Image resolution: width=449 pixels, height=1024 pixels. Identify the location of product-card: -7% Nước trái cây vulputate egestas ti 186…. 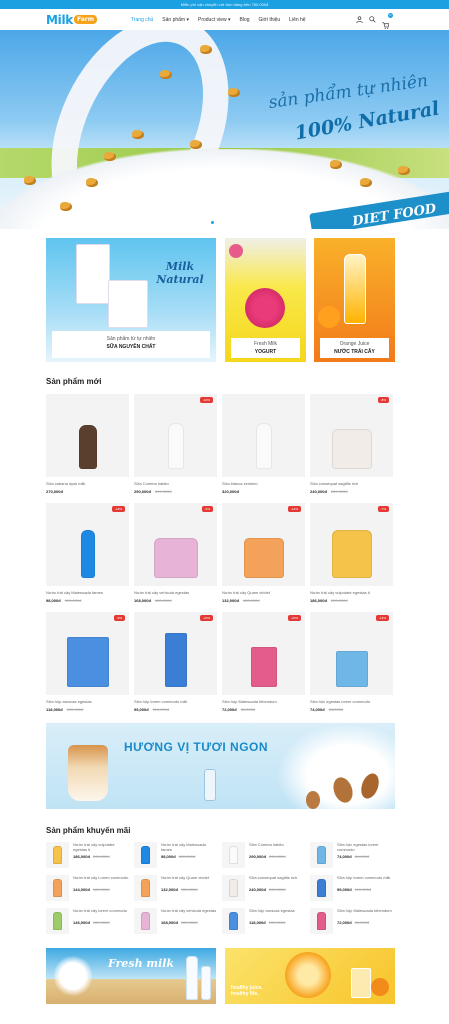
(351, 554).